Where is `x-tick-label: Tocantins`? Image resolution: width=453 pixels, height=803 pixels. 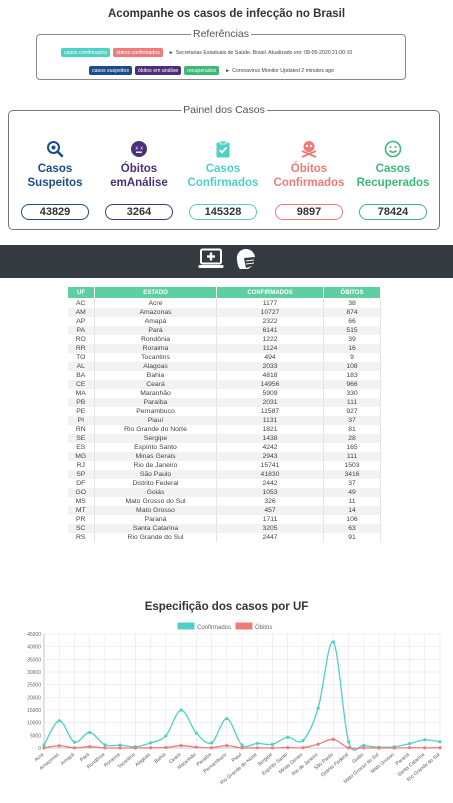 x-tick-label: Tocantins is located at coordinates (127, 761).